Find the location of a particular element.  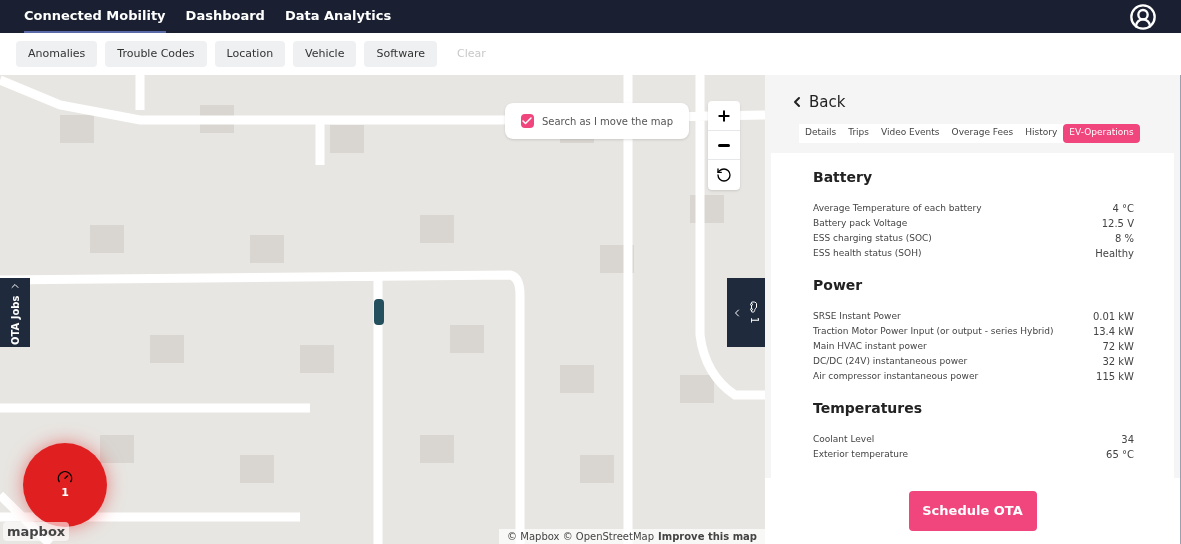

metric-label: Coolant Level is located at coordinates (844, 439).